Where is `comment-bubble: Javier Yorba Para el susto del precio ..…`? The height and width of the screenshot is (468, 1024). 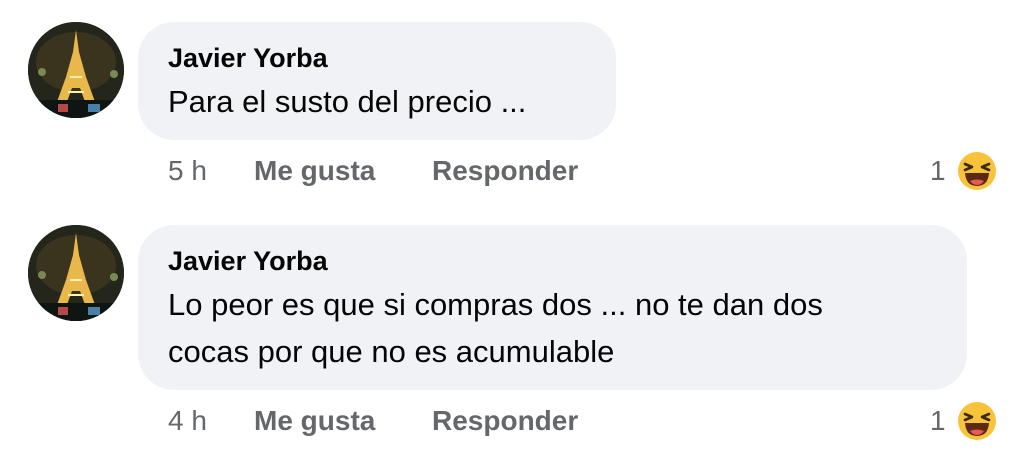 comment-bubble: Javier Yorba Para el susto del precio ..… is located at coordinates (377, 81).